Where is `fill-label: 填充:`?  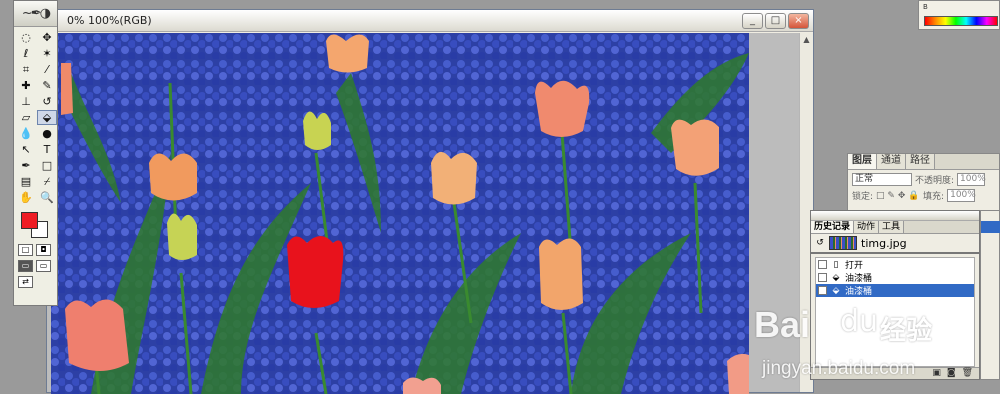 fill-label: 填充: is located at coordinates (934, 197).